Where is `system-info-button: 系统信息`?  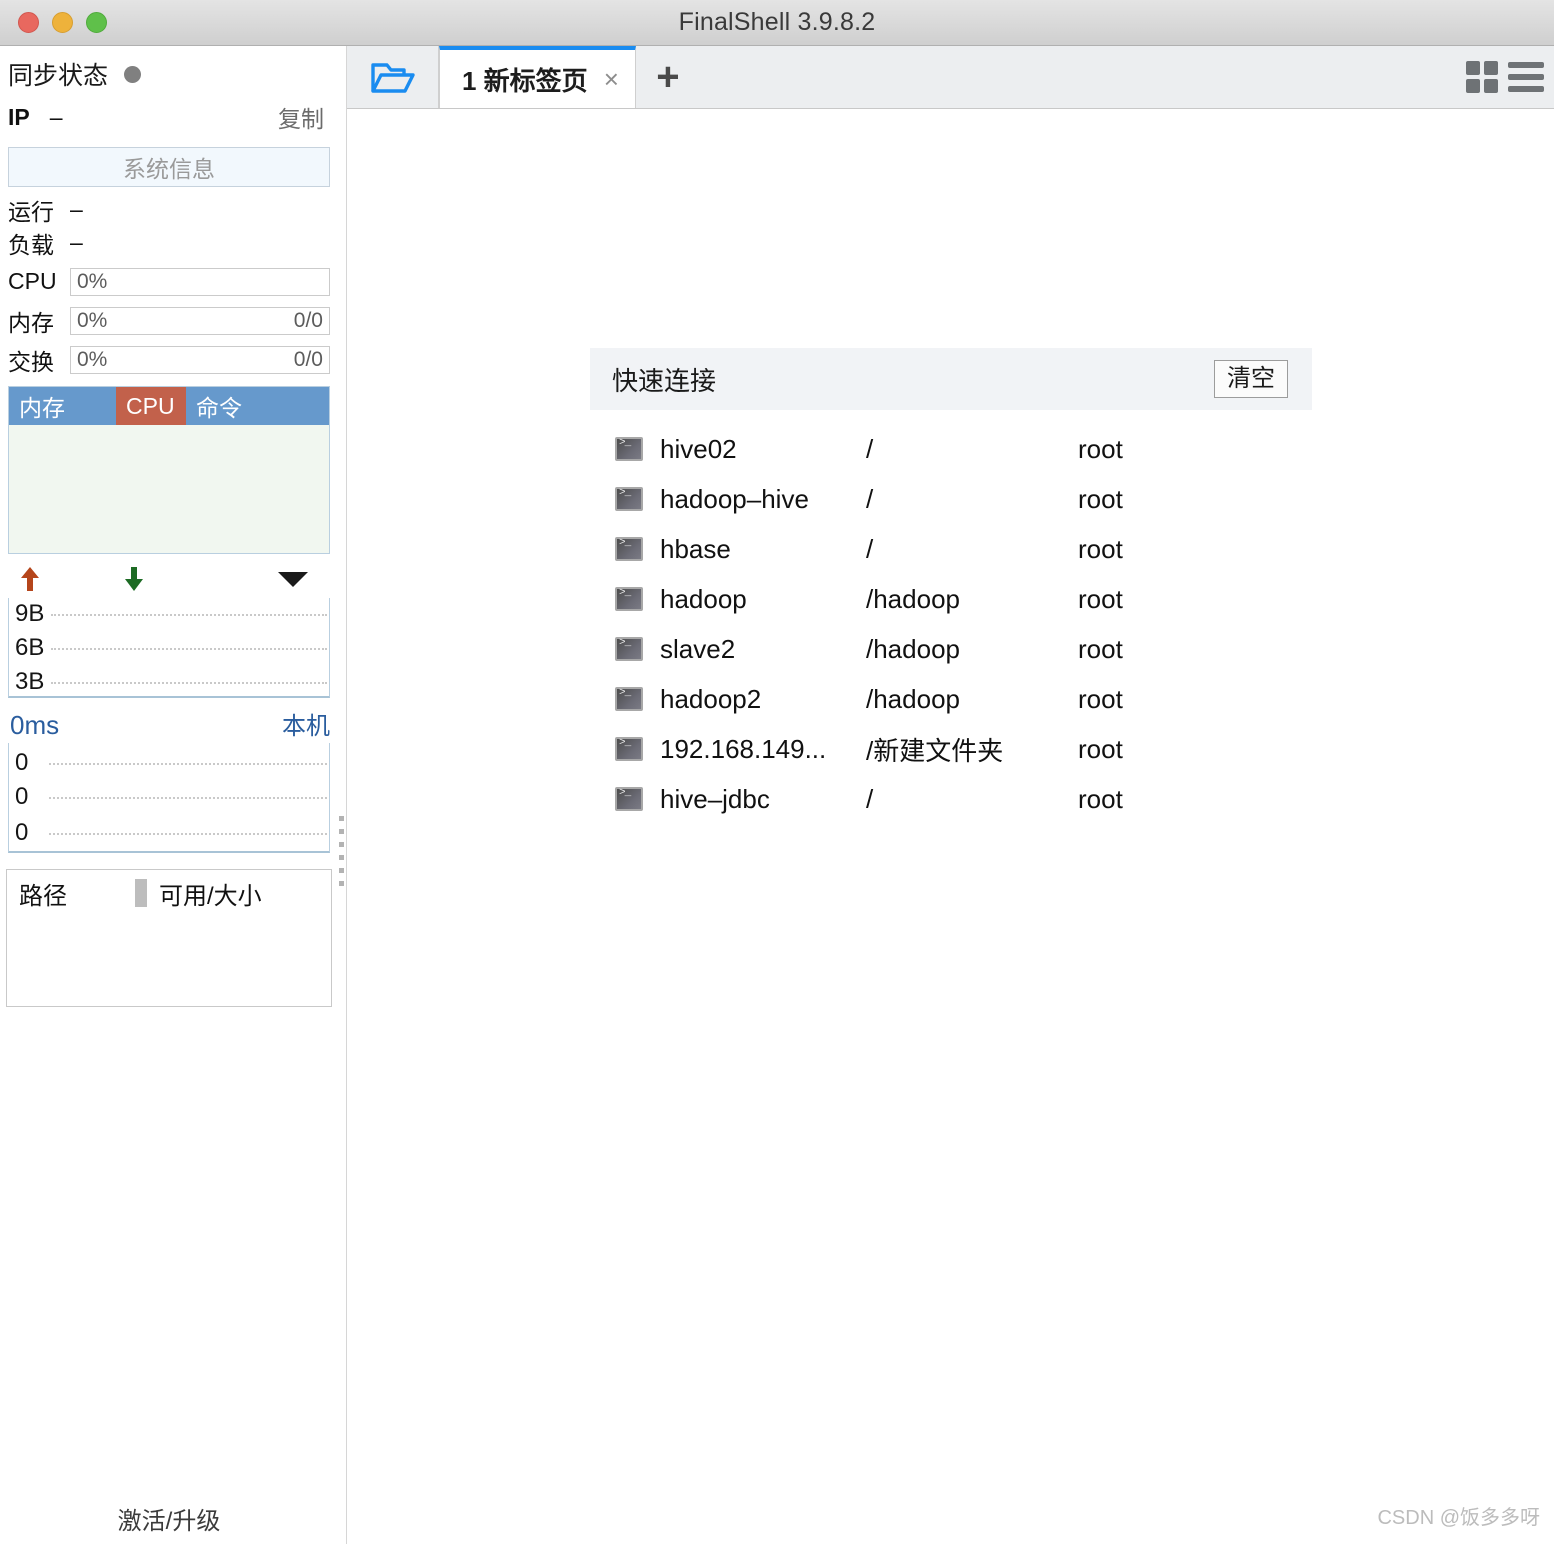
system-info-button: 系统信息 is located at coordinates (169, 167).